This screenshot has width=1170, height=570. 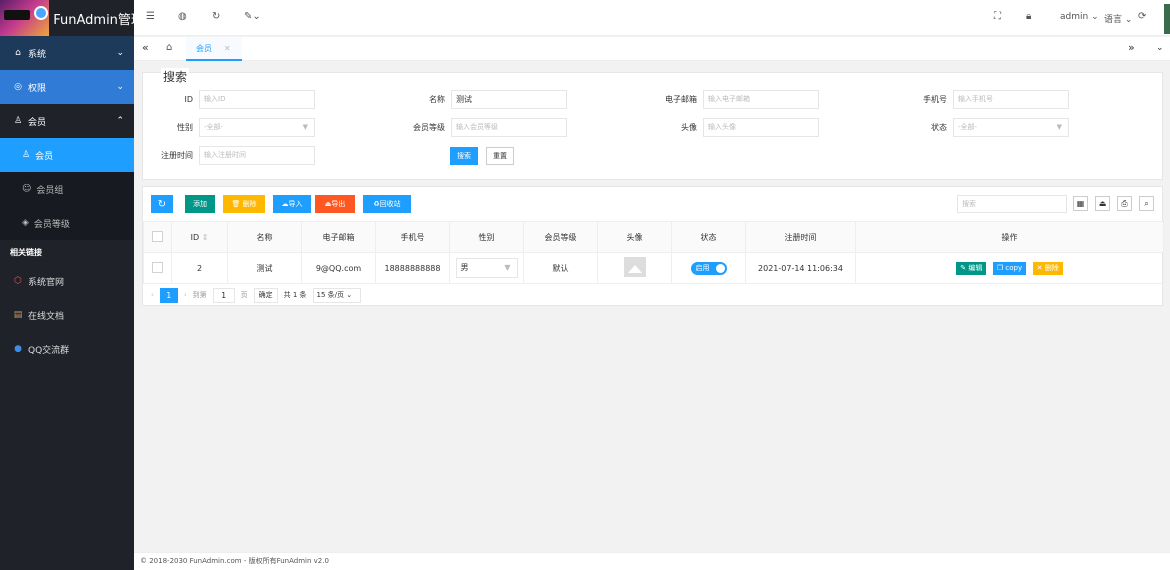 What do you see at coordinates (67, 349) in the screenshot?
I see `sidebar-link-qq: ● QQ交流群` at bounding box center [67, 349].